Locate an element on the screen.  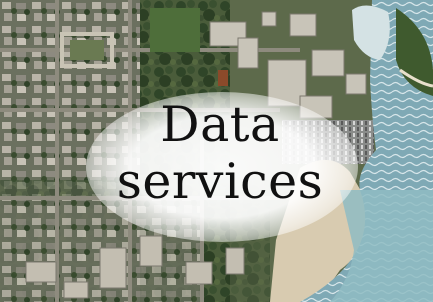
title-line-1: Data is located at coordinates (220, 124).